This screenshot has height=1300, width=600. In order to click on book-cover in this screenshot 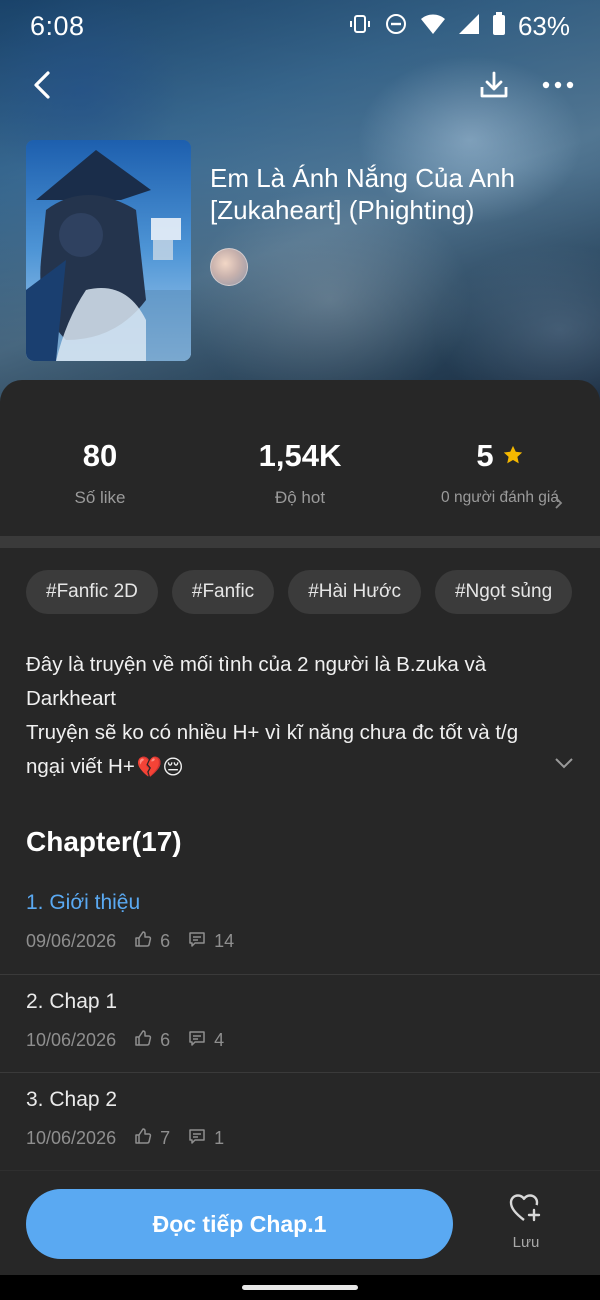, I will do `click(108, 250)`.